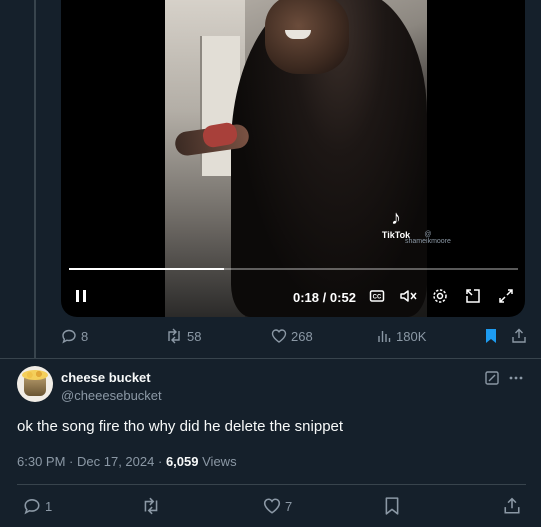 This screenshot has width=541, height=527. I want to click on reply-bookmark-button, so click(392, 506).